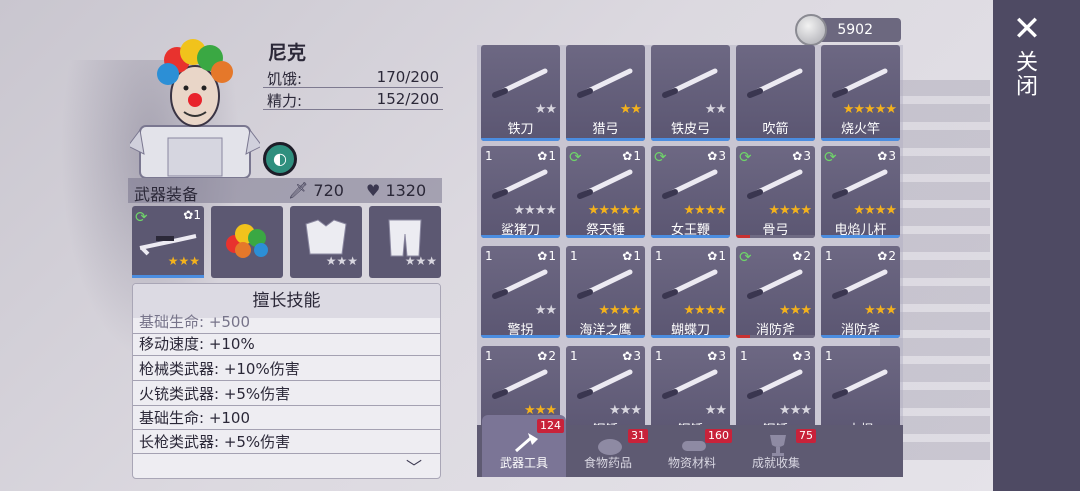  I want to click on inventory-item: ★★ 猎弓, so click(605, 93).